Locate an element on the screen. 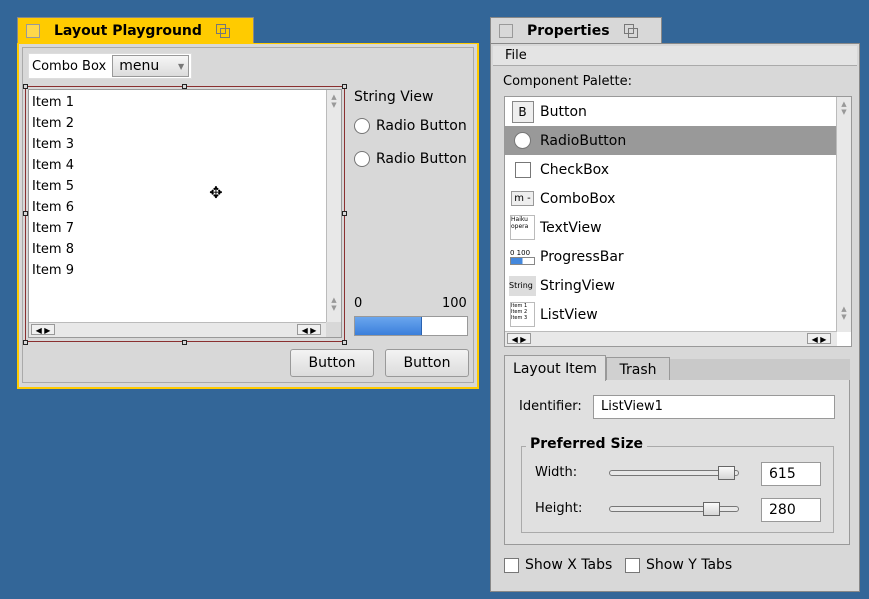 The image size is (869, 599). show-x-tabs-checkbox: Show X Tabs is located at coordinates (558, 565).